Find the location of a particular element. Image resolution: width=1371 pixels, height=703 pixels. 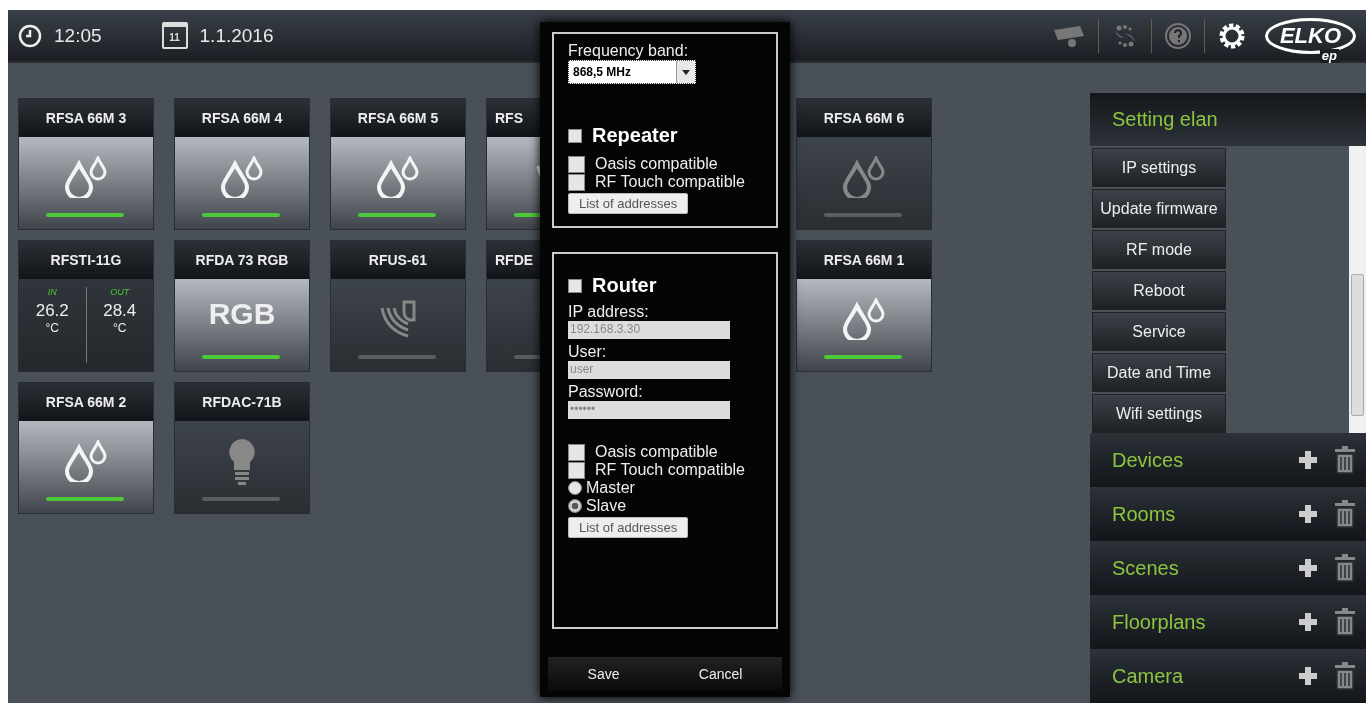

menu-item: Reboot is located at coordinates (1159, 290).